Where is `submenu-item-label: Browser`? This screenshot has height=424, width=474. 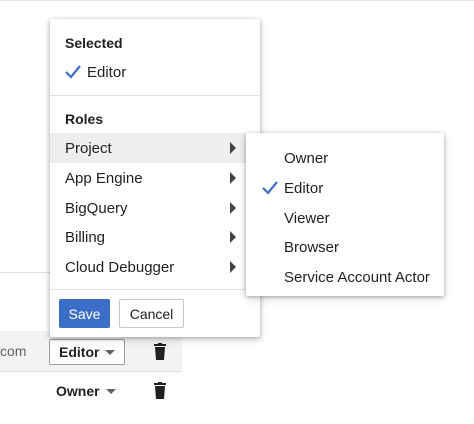
submenu-item-label: Browser is located at coordinates (312, 247).